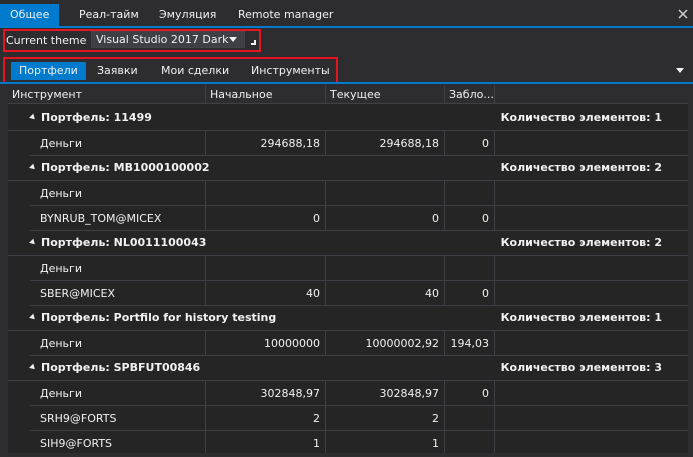 The width and height of the screenshot is (693, 457). What do you see at coordinates (266, 442) in the screenshot?
I see `cell-initial: 1` at bounding box center [266, 442].